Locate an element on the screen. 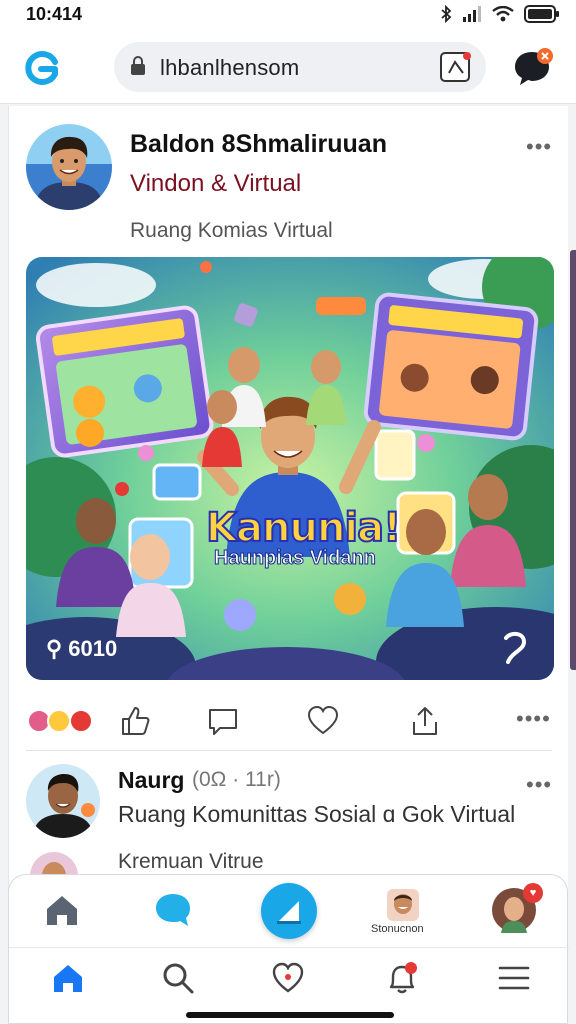 Image resolution: width=576 pixels, height=1024 pixels. compose-button is located at coordinates (289, 911).